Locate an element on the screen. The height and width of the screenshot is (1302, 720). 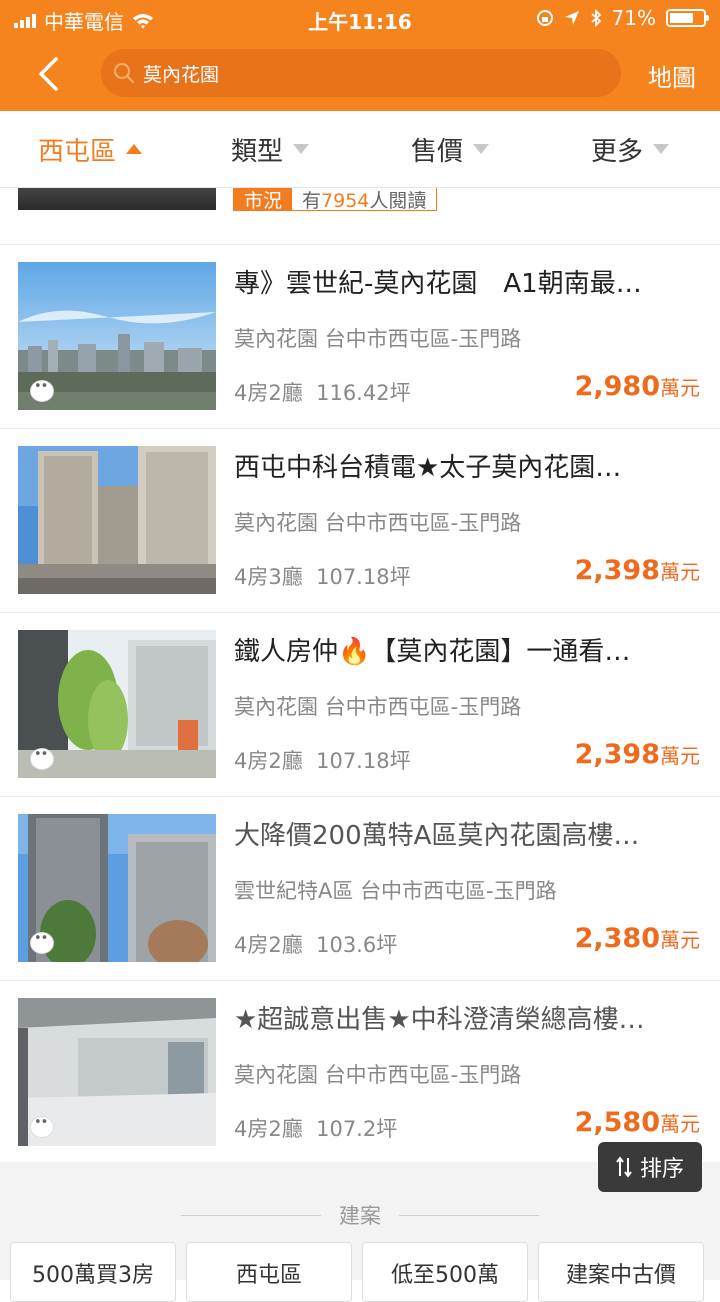
views-badge-key: 市況 is located at coordinates (263, 200).